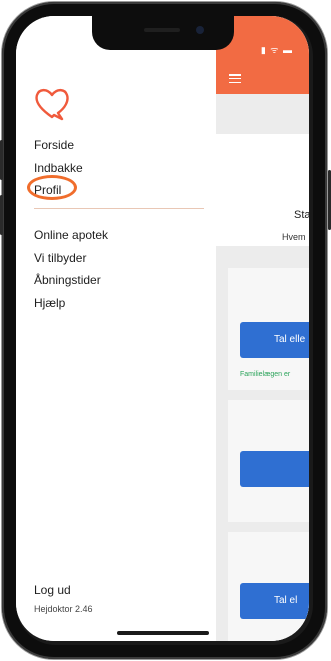  What do you see at coordinates (235, 79) in the screenshot?
I see `hamburger-icon` at bounding box center [235, 79].